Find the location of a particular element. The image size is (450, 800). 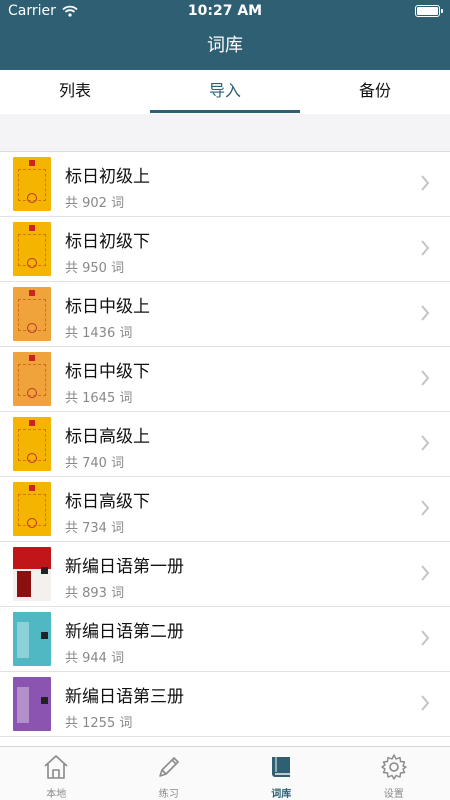

book-word-count: 共 1255 词 is located at coordinates (99, 723).